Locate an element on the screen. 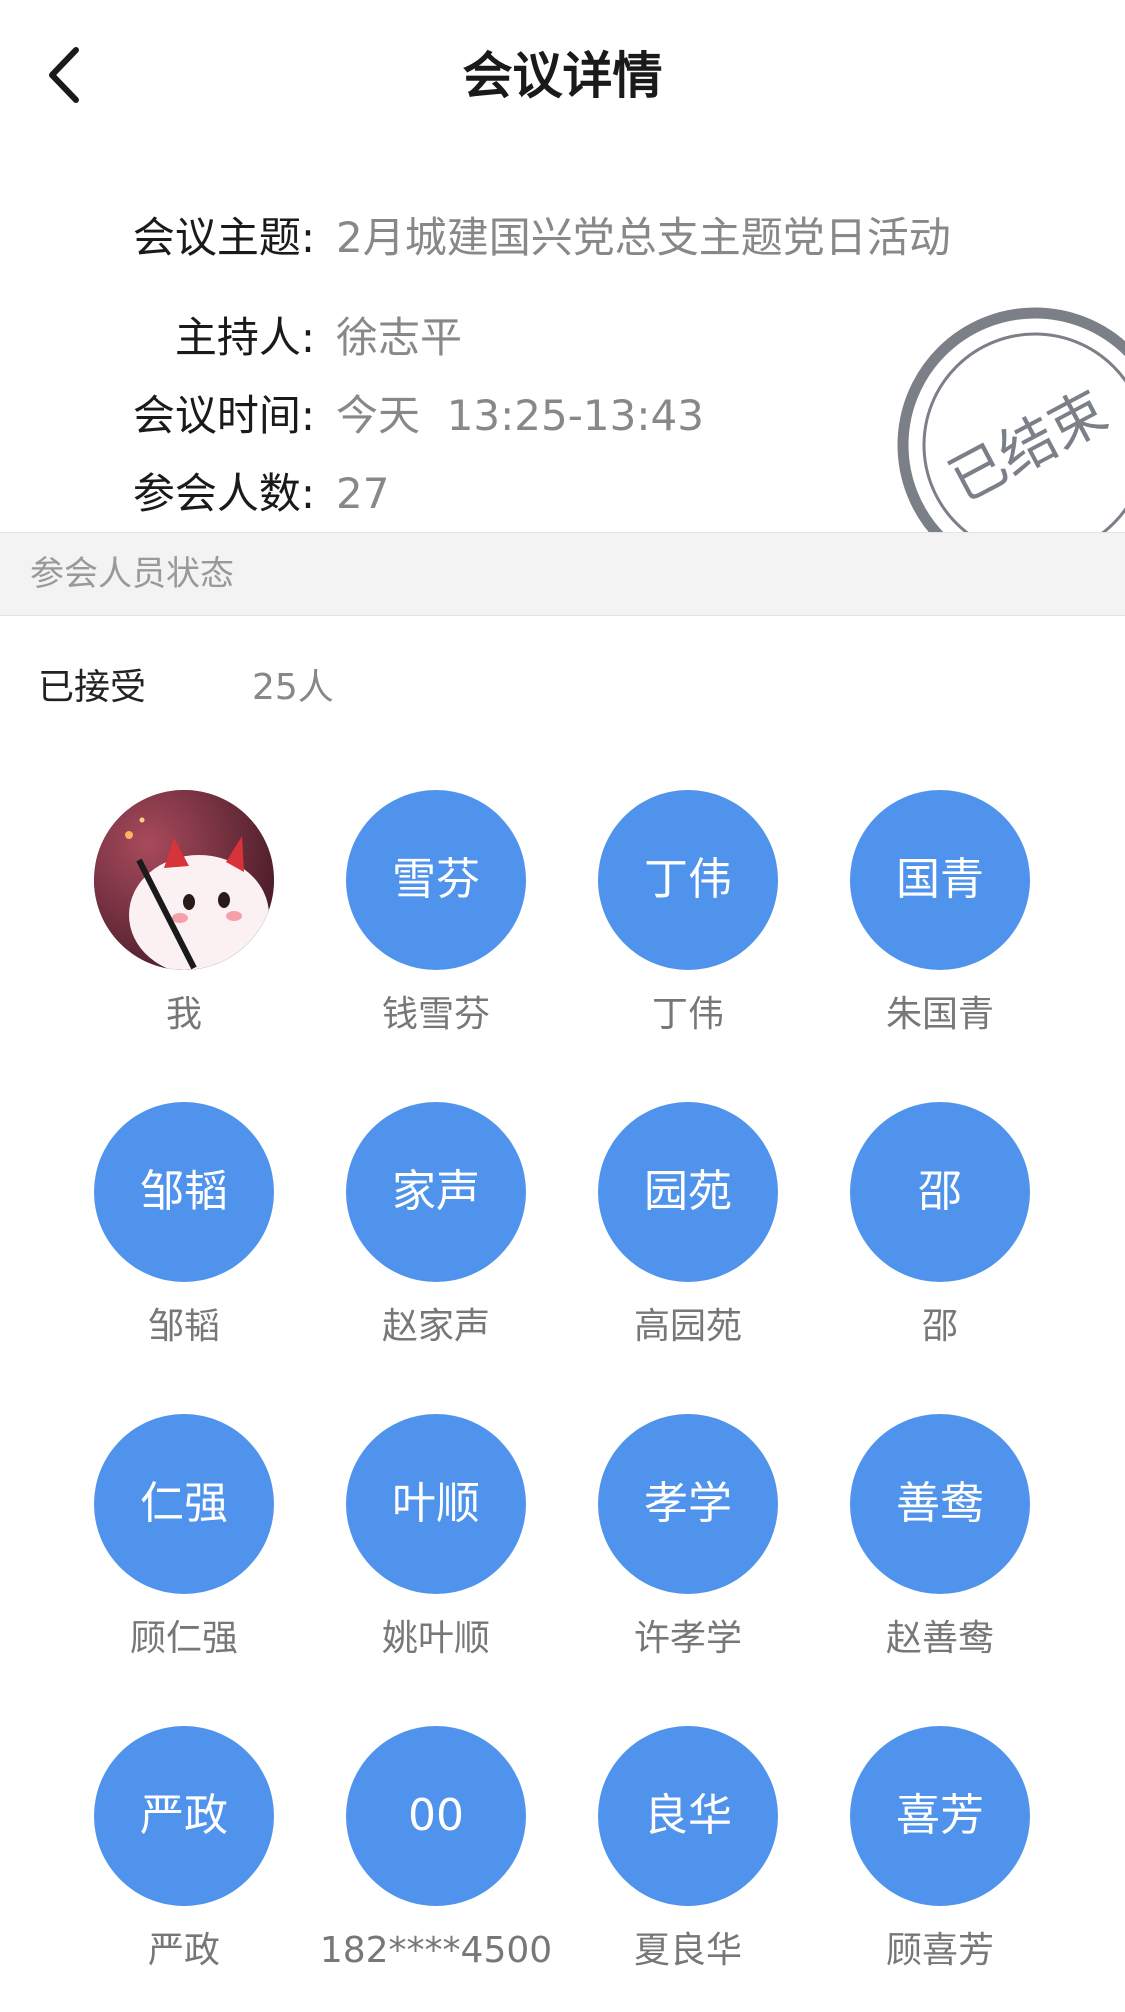 The image size is (1125, 2012). member-name: 赵善鸯 is located at coordinates (939, 1638).